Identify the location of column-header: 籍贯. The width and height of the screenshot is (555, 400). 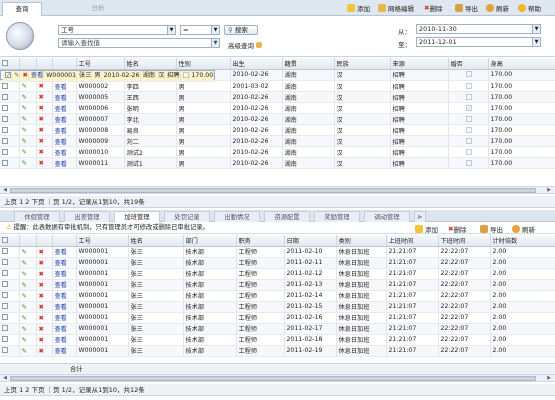
(308, 64).